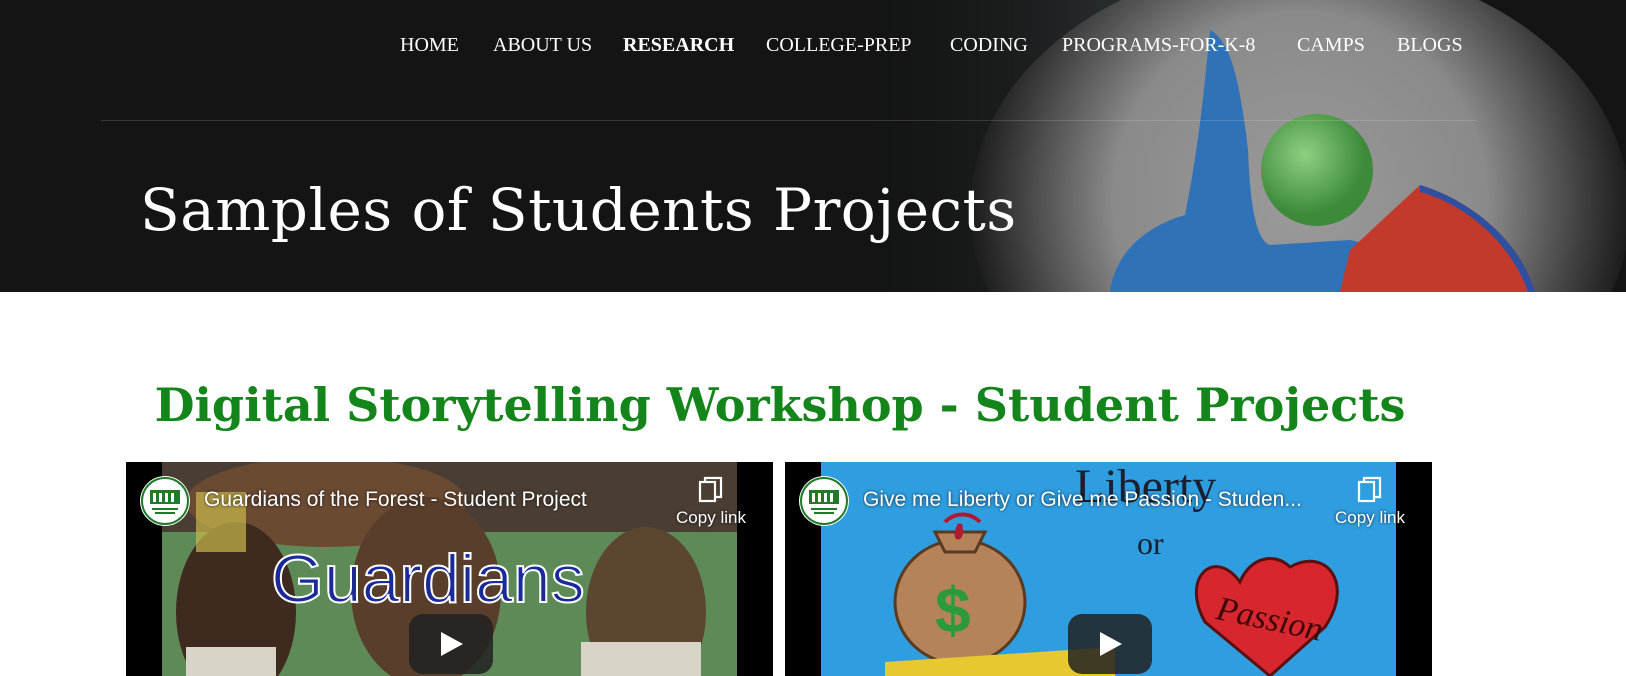 Image resolution: width=1626 pixels, height=676 pixels. Describe the element at coordinates (839, 45) in the screenshot. I see `nav-item-college-prep: COLLEGE-PREP` at that location.